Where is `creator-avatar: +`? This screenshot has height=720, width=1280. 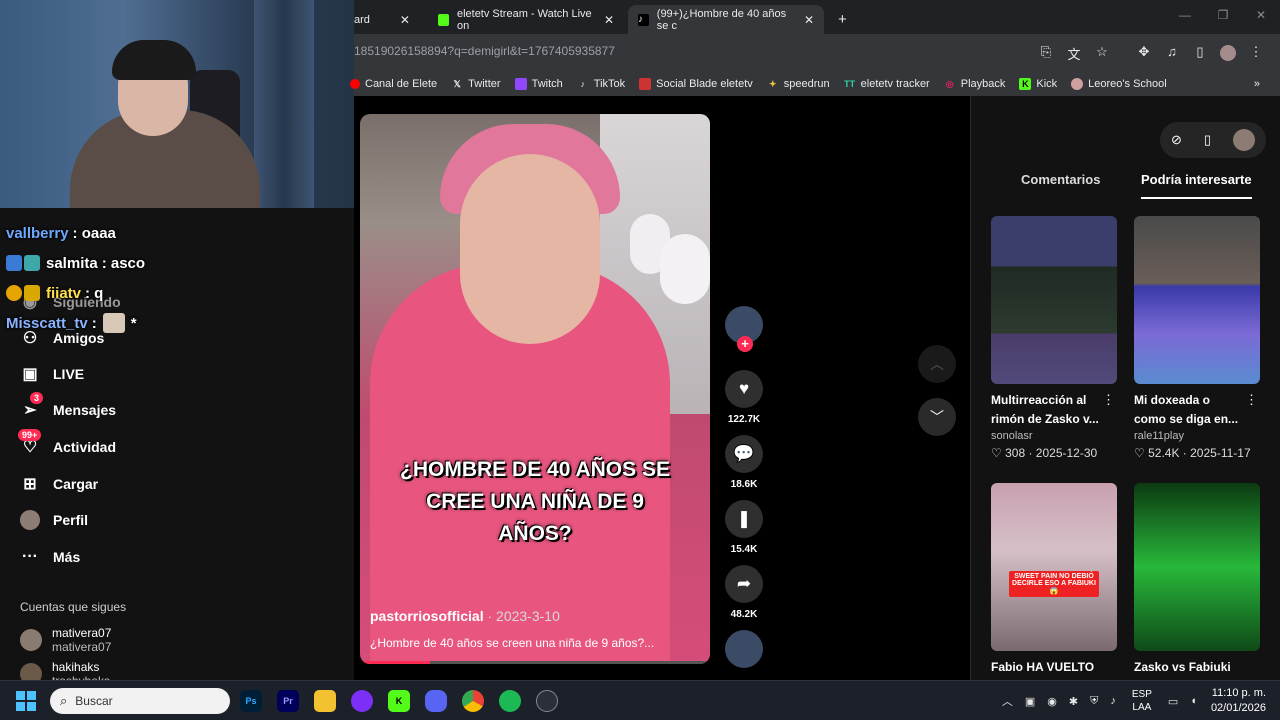
creator-avatar: + is located at coordinates (744, 329).